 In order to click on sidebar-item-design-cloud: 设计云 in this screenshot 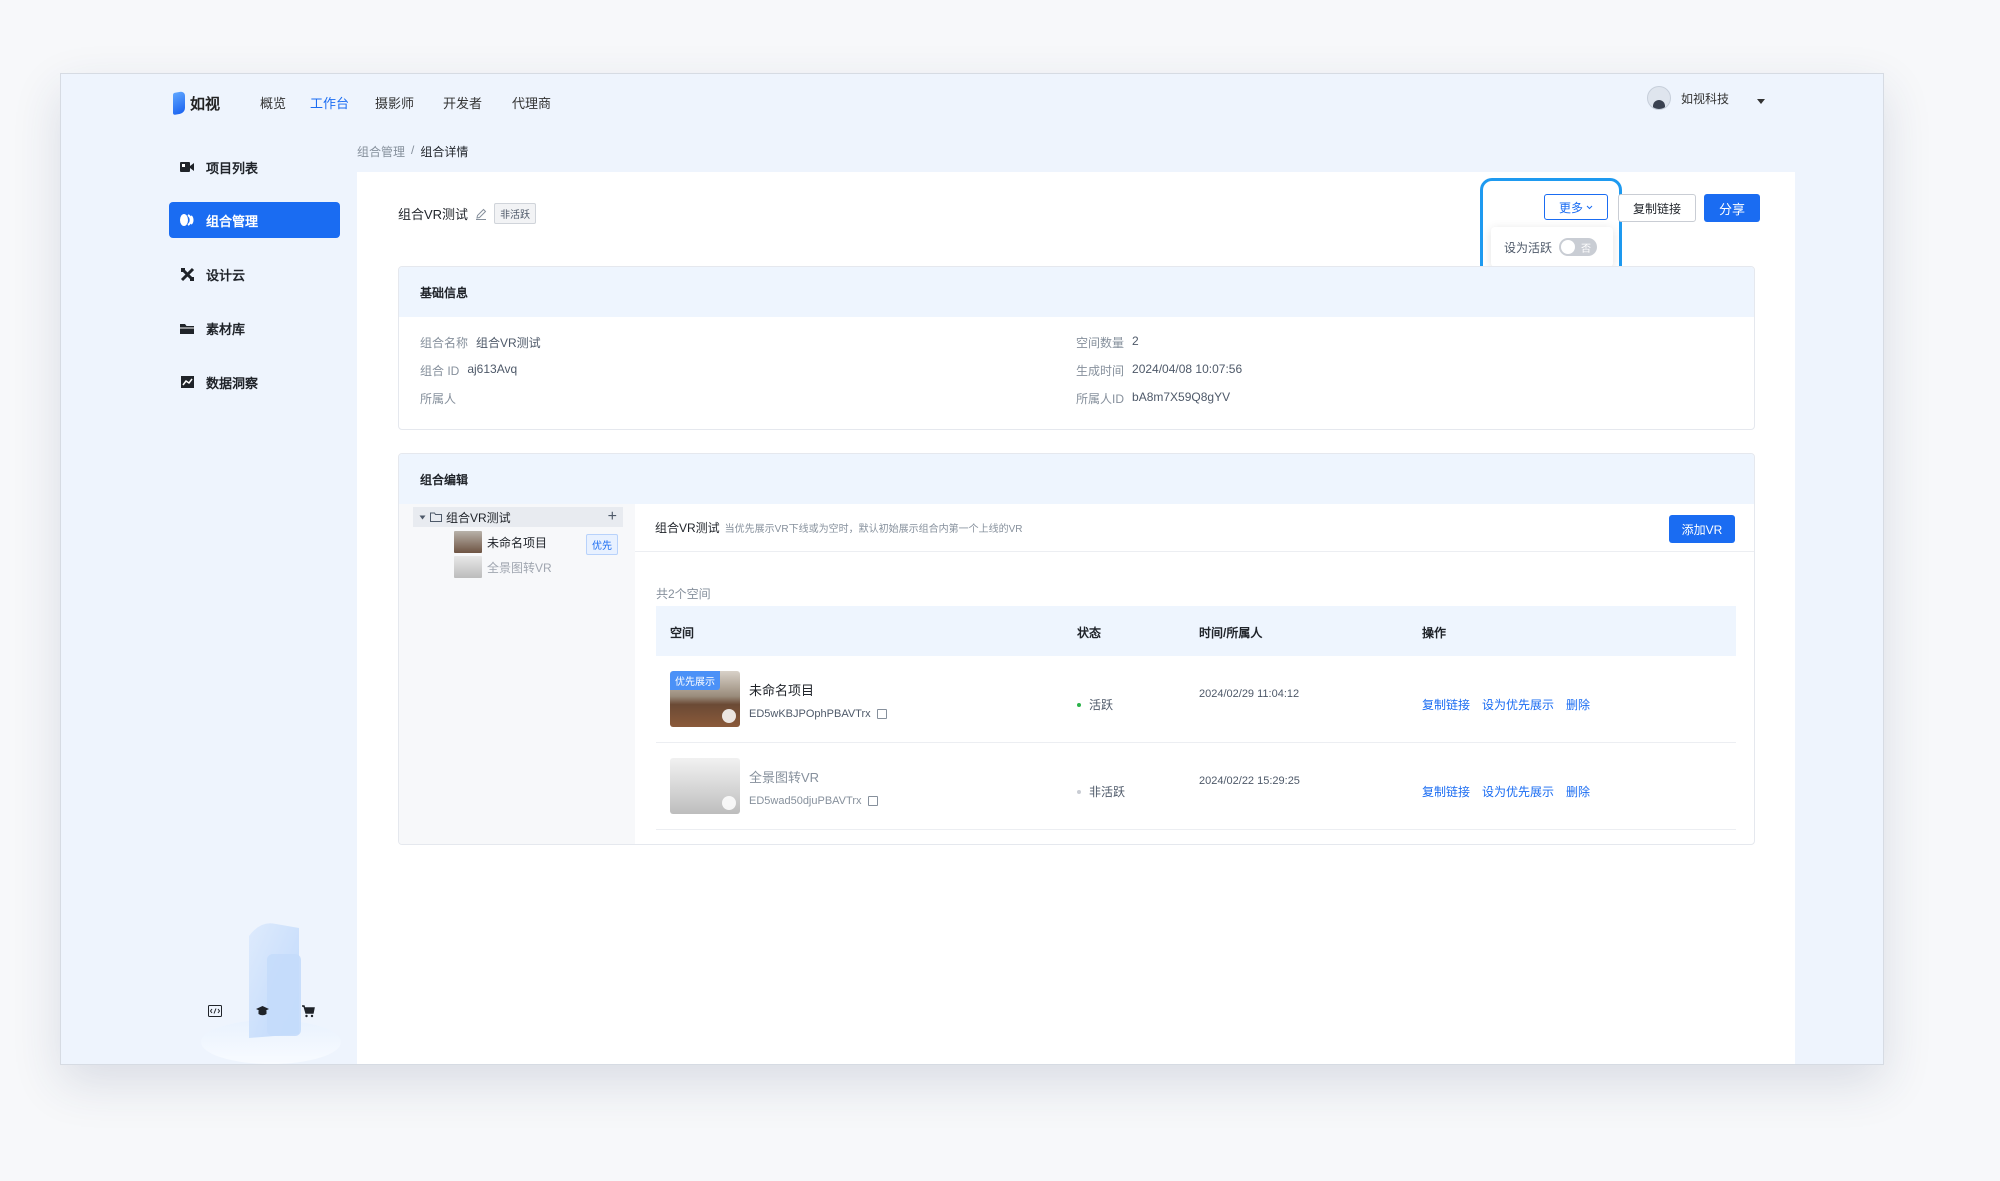, I will do `click(254, 274)`.